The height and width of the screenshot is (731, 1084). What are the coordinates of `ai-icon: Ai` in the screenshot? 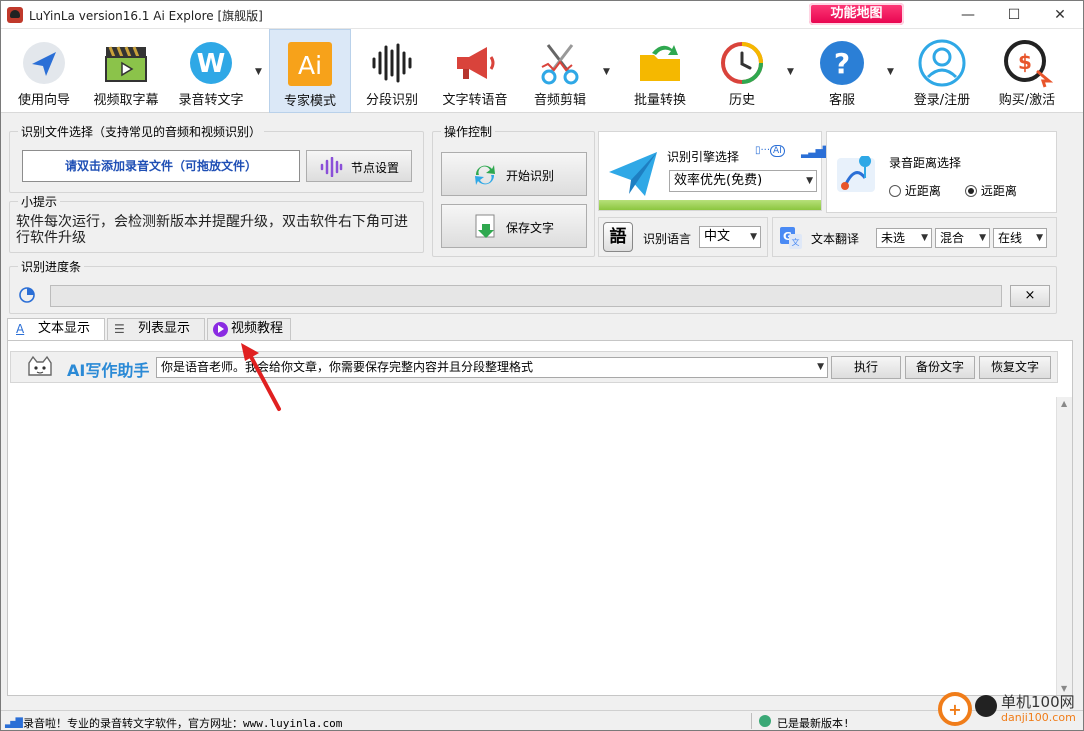 It's located at (310, 64).